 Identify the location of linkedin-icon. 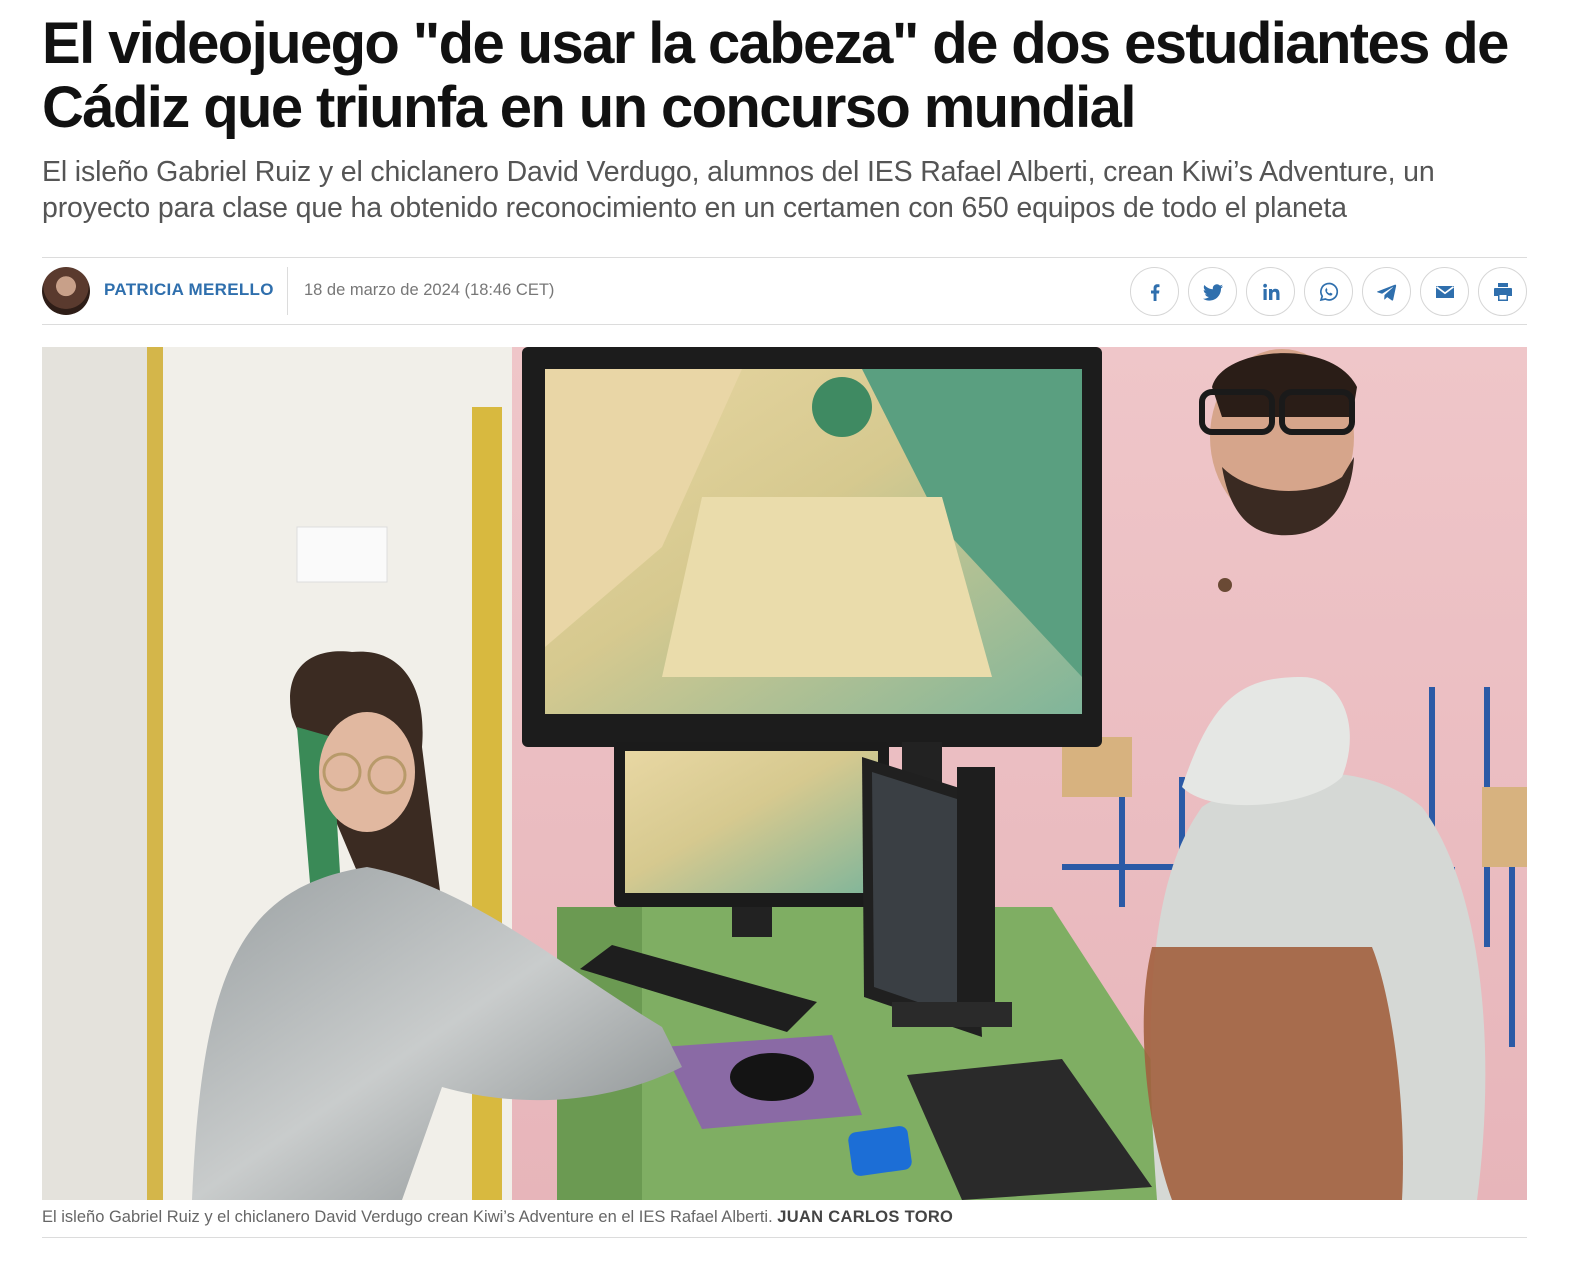
(1270, 291).